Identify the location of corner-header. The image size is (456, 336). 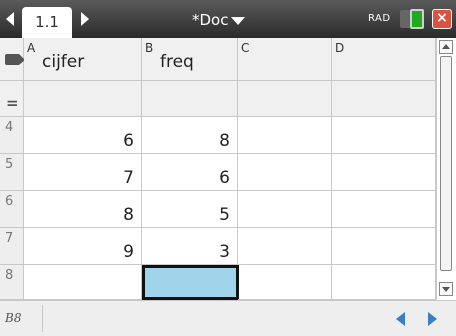
(12, 59).